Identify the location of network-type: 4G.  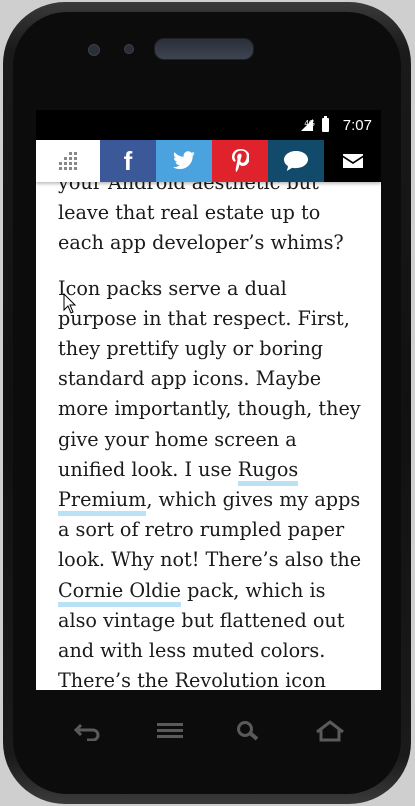
(309, 123).